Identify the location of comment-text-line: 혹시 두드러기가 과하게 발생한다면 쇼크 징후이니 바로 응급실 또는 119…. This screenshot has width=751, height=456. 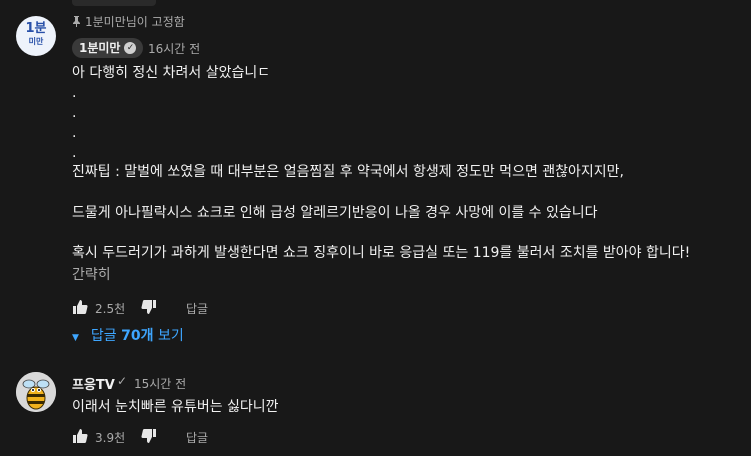
(381, 253).